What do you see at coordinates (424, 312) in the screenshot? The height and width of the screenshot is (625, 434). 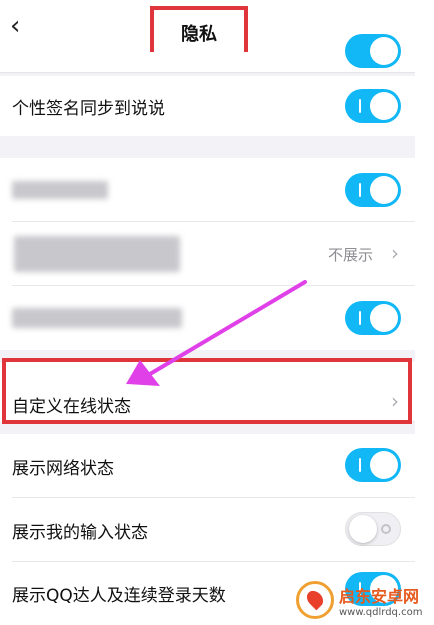 I see `screen-edge` at bounding box center [424, 312].